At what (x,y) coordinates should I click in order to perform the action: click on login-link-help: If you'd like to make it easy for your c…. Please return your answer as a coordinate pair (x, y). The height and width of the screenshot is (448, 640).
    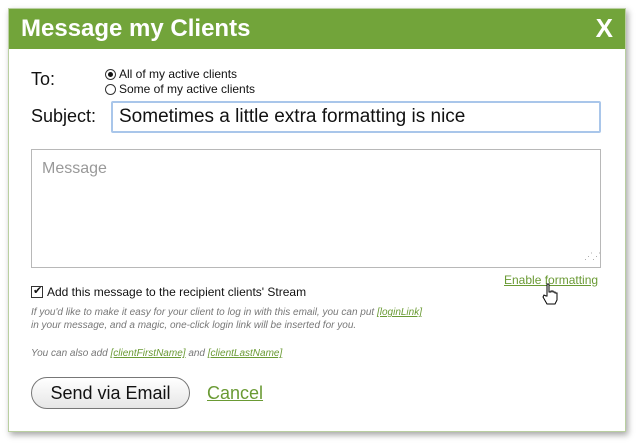
    Looking at the image, I should click on (226, 319).